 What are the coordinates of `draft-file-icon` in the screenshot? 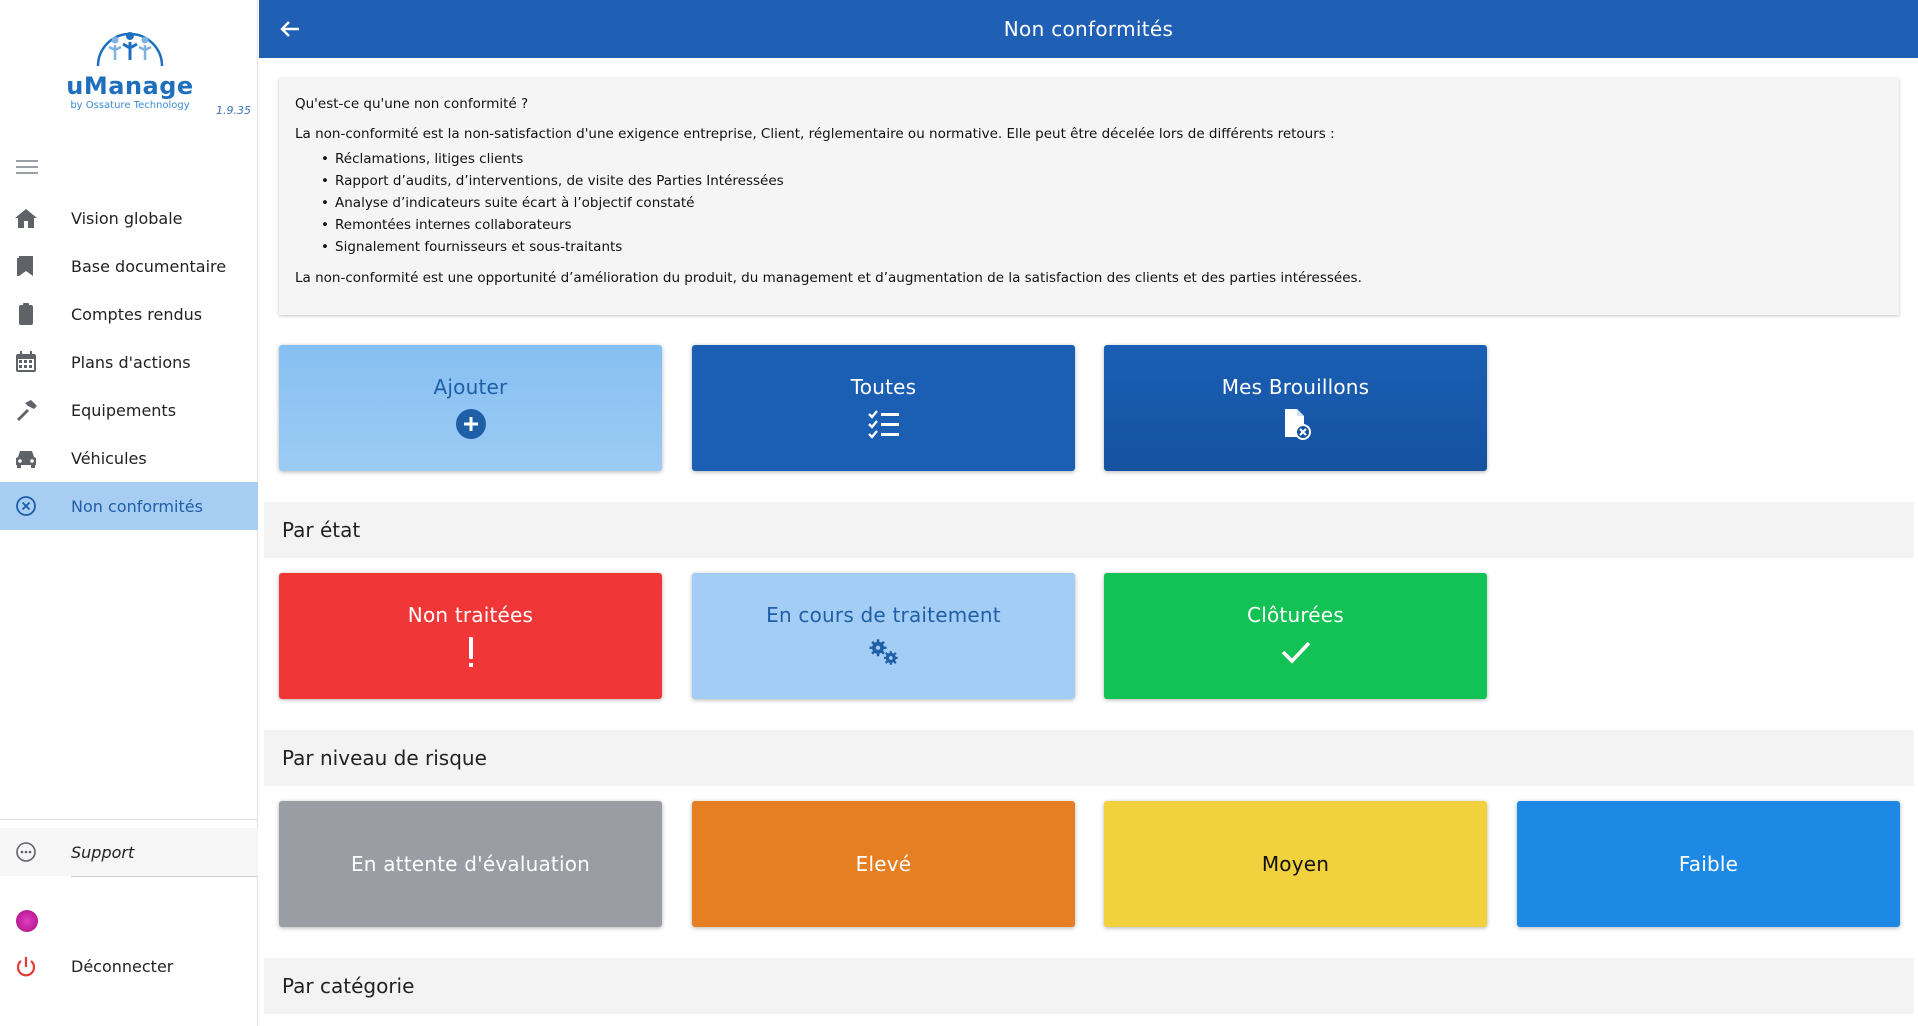 It's located at (1296, 424).